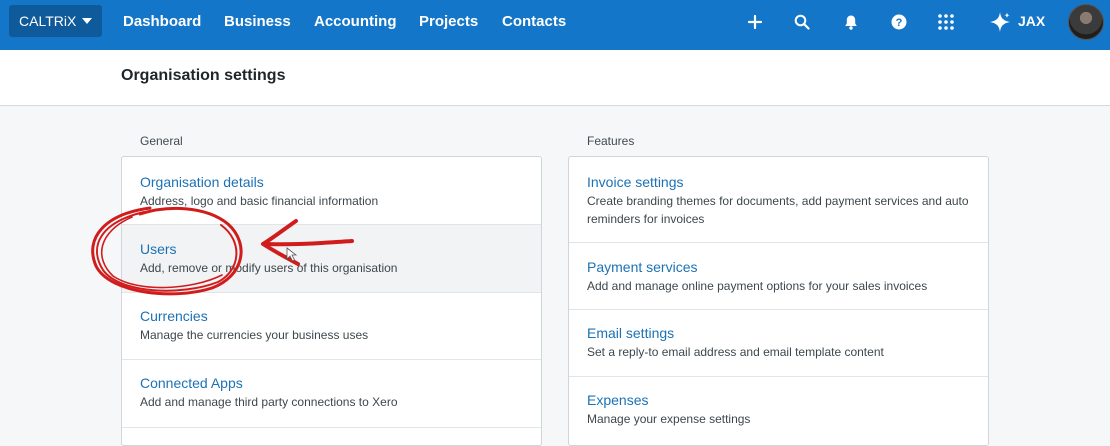 This screenshot has height=446, width=1110. I want to click on help-icon: ?, so click(899, 22).